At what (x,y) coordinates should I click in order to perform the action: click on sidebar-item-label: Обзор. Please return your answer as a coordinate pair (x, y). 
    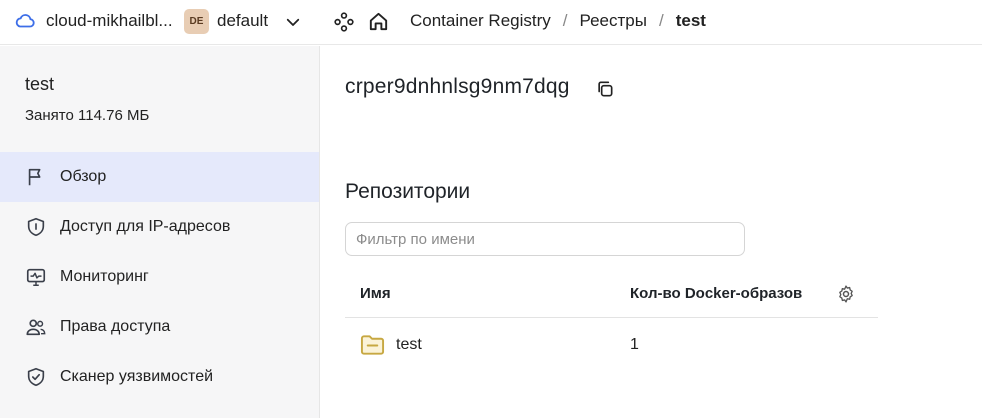
    Looking at the image, I should click on (83, 176).